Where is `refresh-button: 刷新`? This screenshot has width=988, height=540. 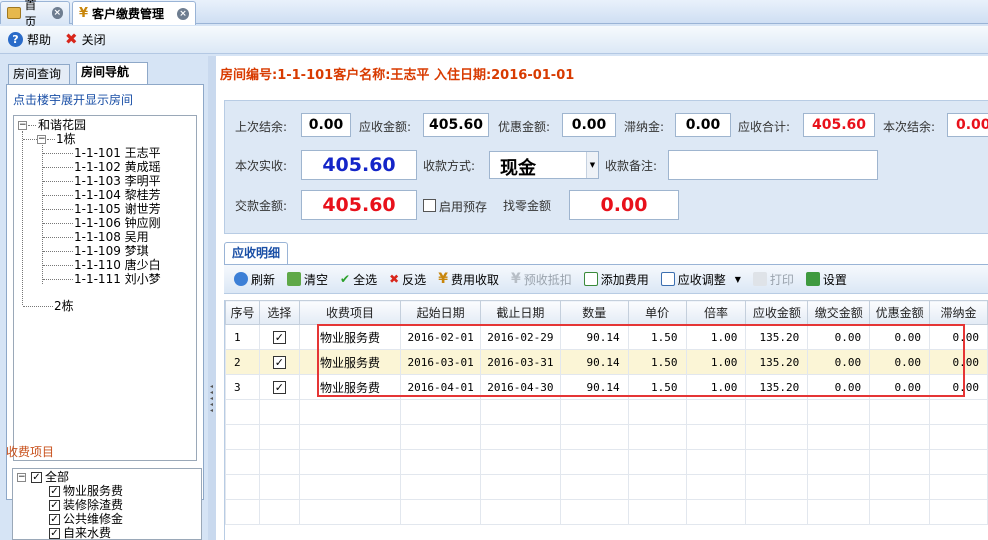 refresh-button: 刷新 is located at coordinates (254, 279).